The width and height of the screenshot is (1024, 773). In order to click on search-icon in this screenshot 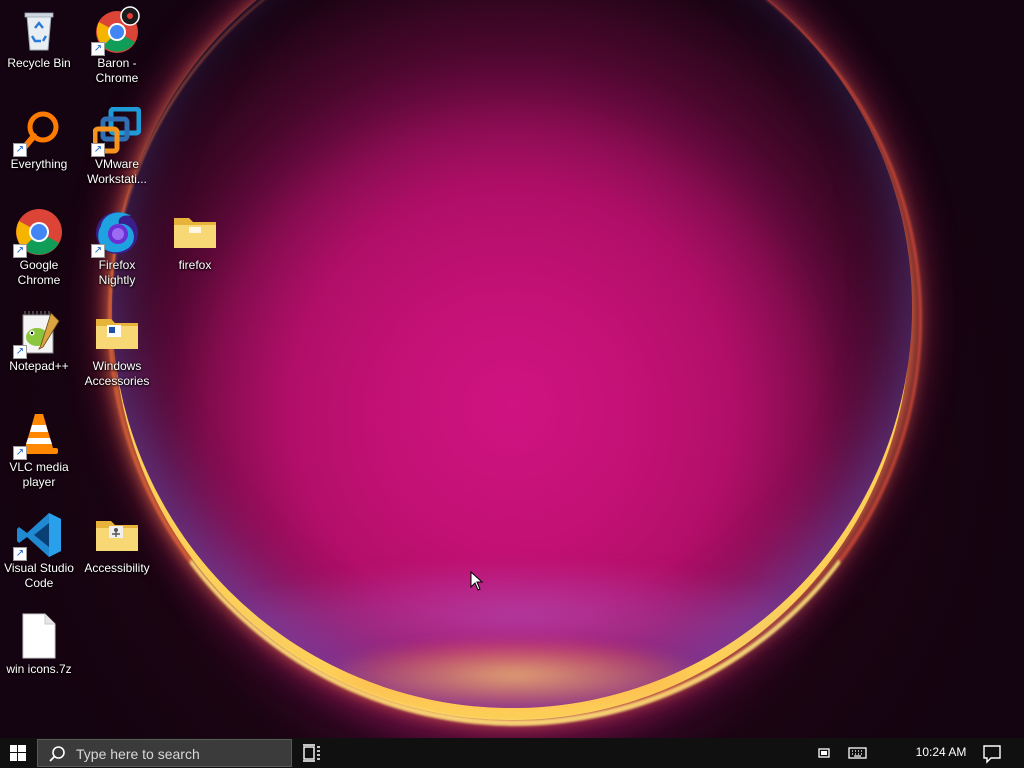, I will do `click(57, 754)`.